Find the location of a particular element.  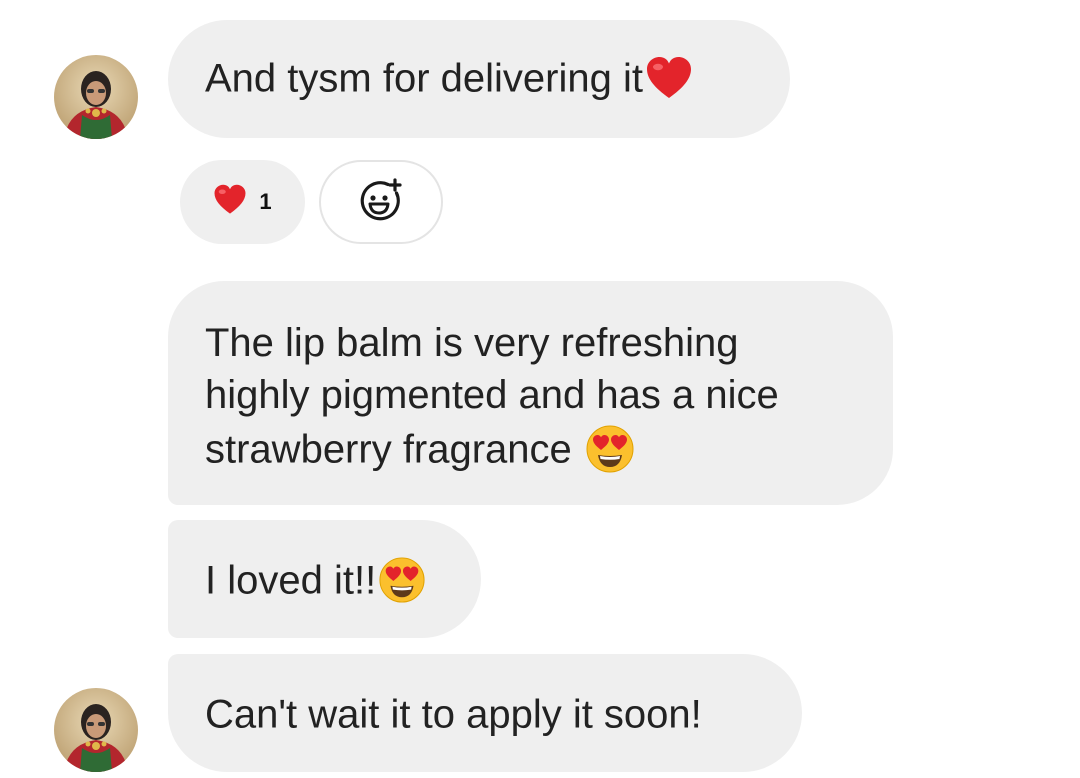

message-line: highly pigmented and has a nice is located at coordinates (492, 395).